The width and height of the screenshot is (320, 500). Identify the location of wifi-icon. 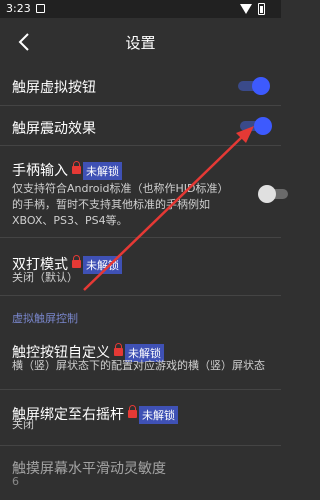
(246, 9).